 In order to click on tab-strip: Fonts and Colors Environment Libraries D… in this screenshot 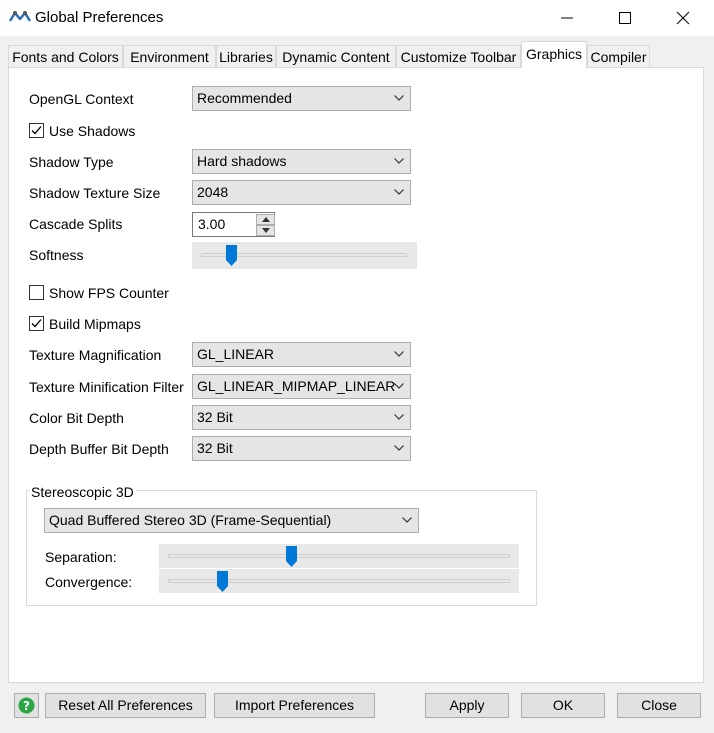, I will do `click(358, 54)`.